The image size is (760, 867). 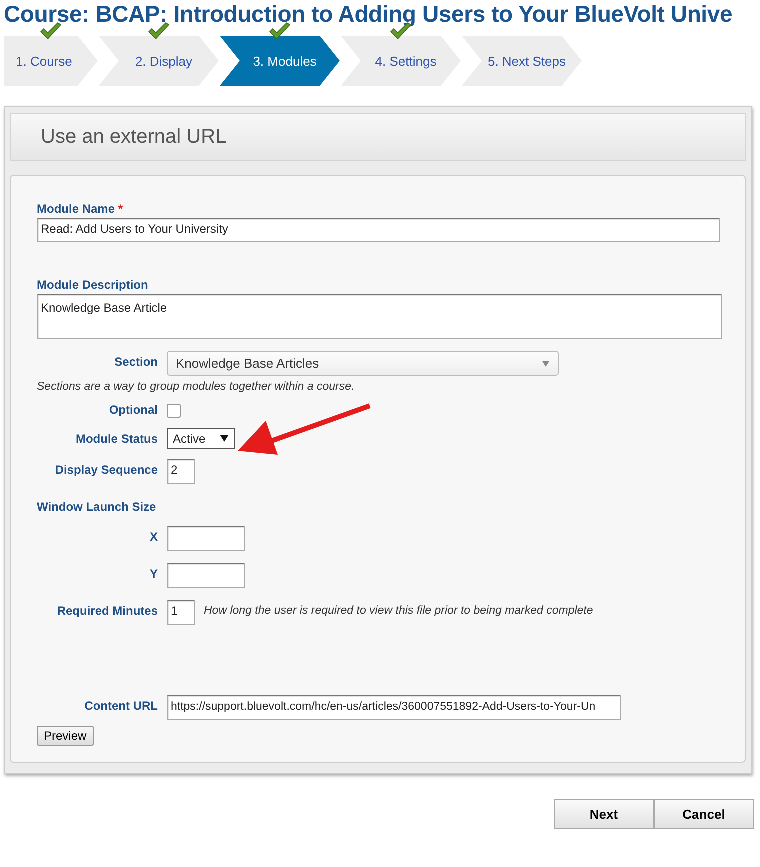 I want to click on field-label: Display Sequence, so click(x=106, y=469).